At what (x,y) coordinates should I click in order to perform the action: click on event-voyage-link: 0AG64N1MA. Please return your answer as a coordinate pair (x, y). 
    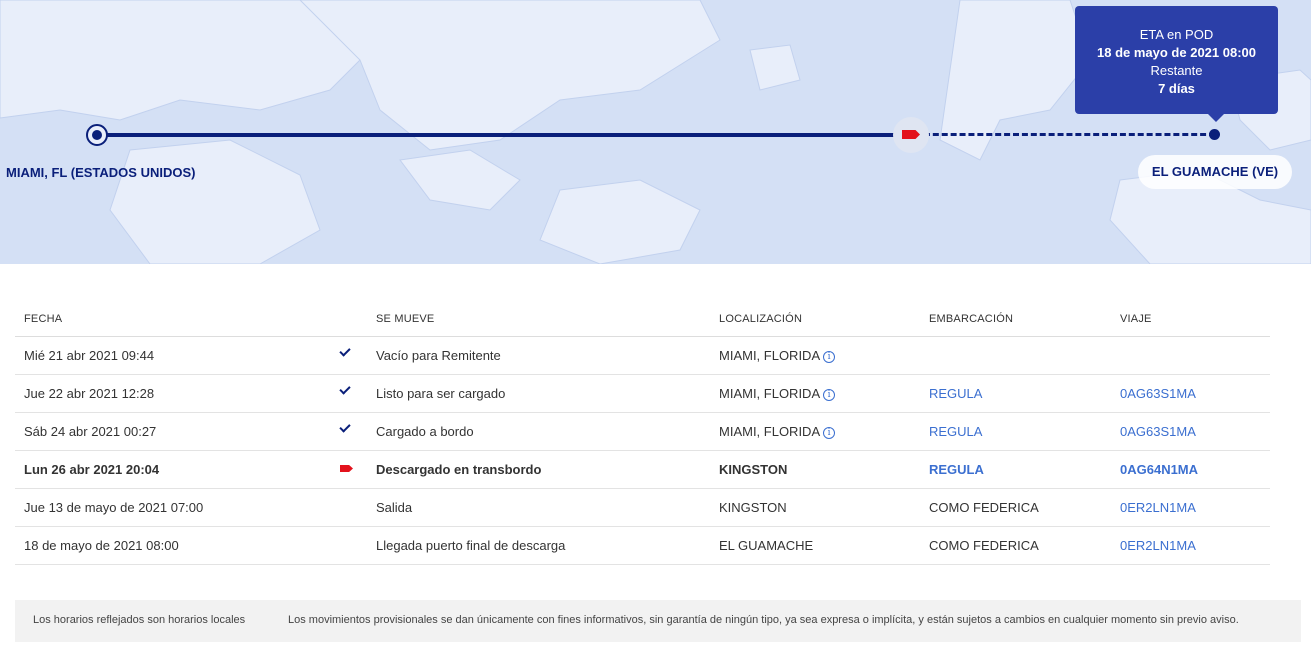
    Looking at the image, I should click on (1159, 469).